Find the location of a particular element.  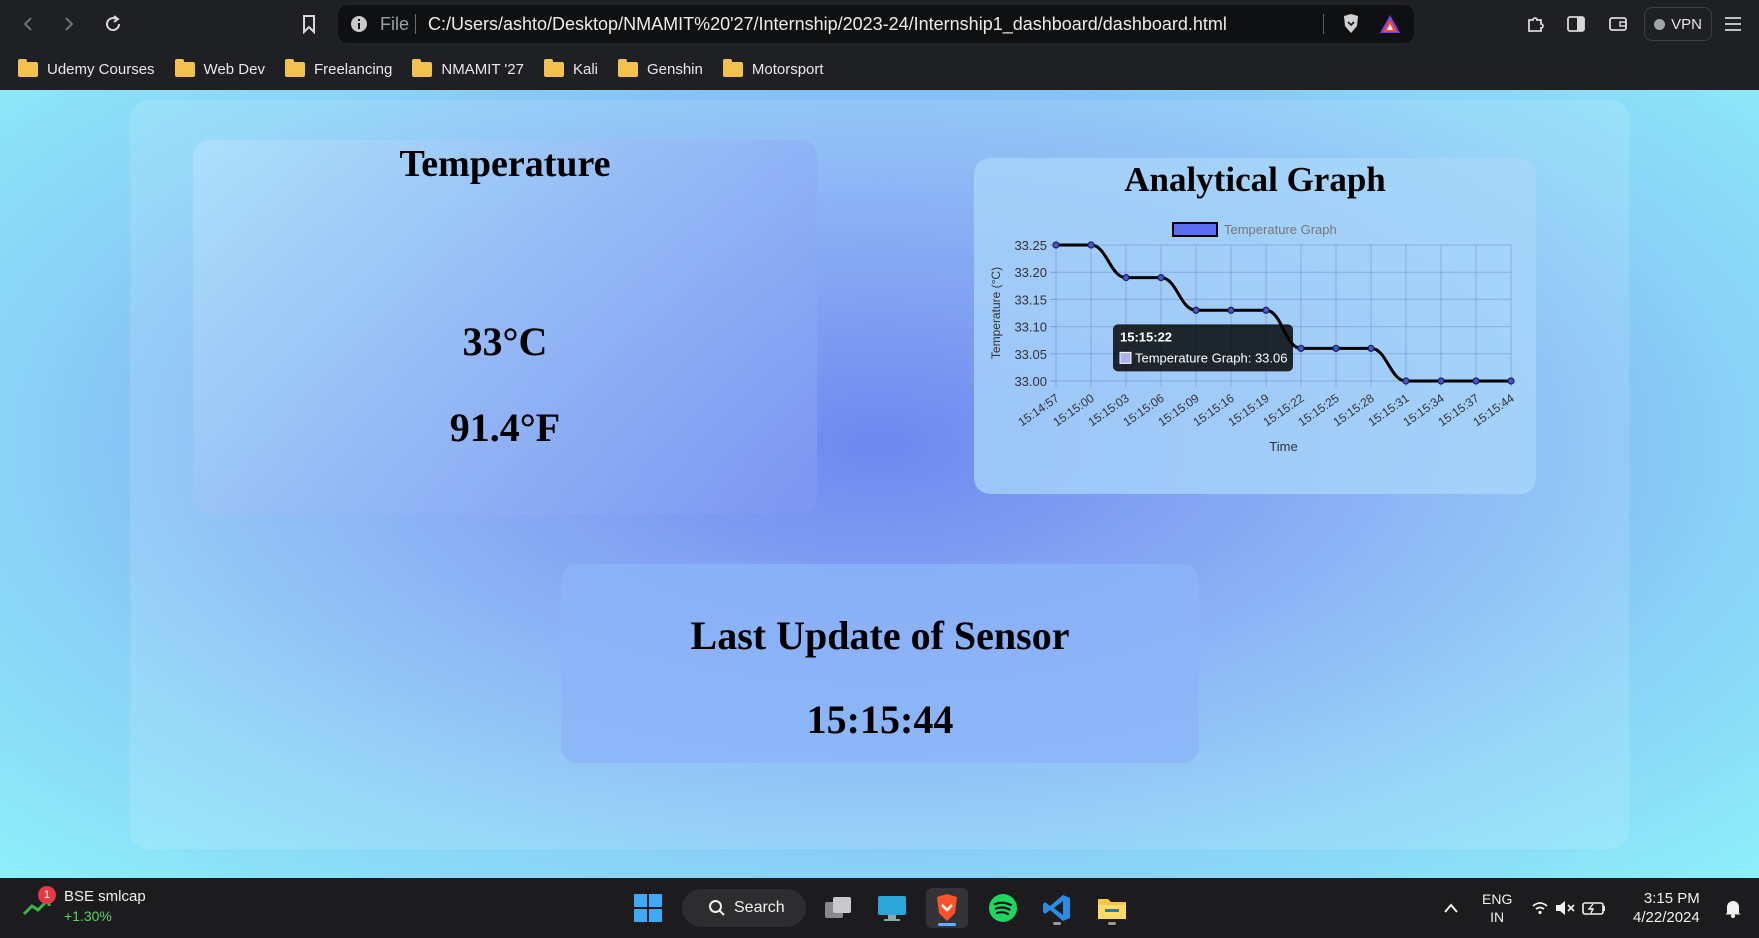

bookmark-folder: Udemy Courses is located at coordinates (86, 68).